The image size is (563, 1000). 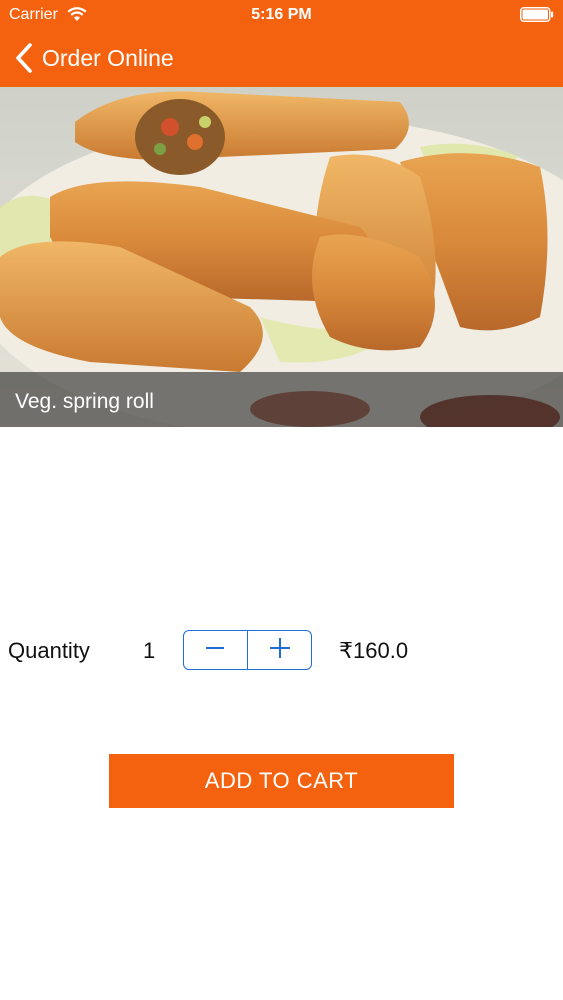 I want to click on back-button-label: Order Online, so click(x=108, y=57).